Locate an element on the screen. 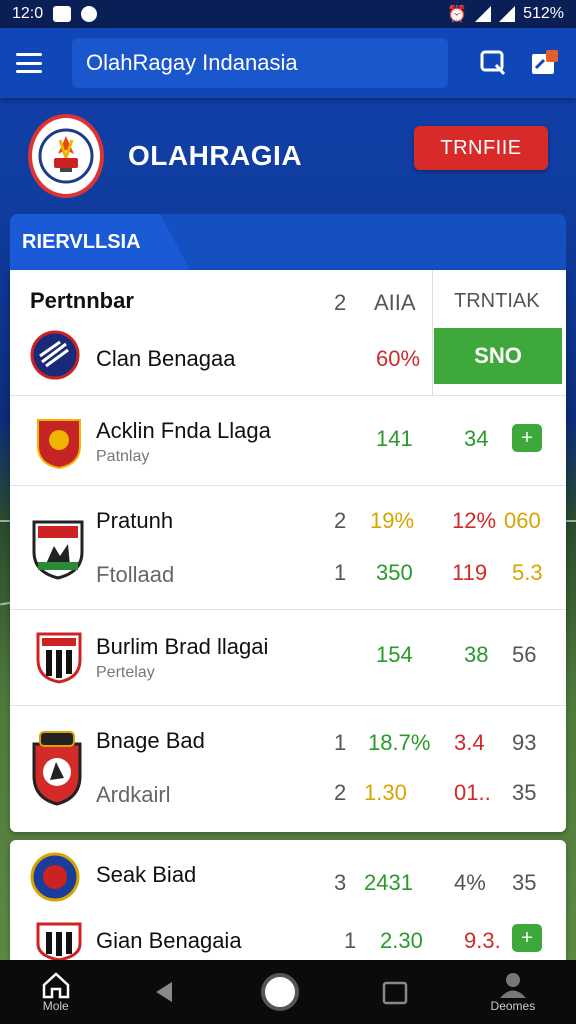 This screenshot has height=1024, width=576. stat-cell: 5.3 is located at coordinates (527, 572).